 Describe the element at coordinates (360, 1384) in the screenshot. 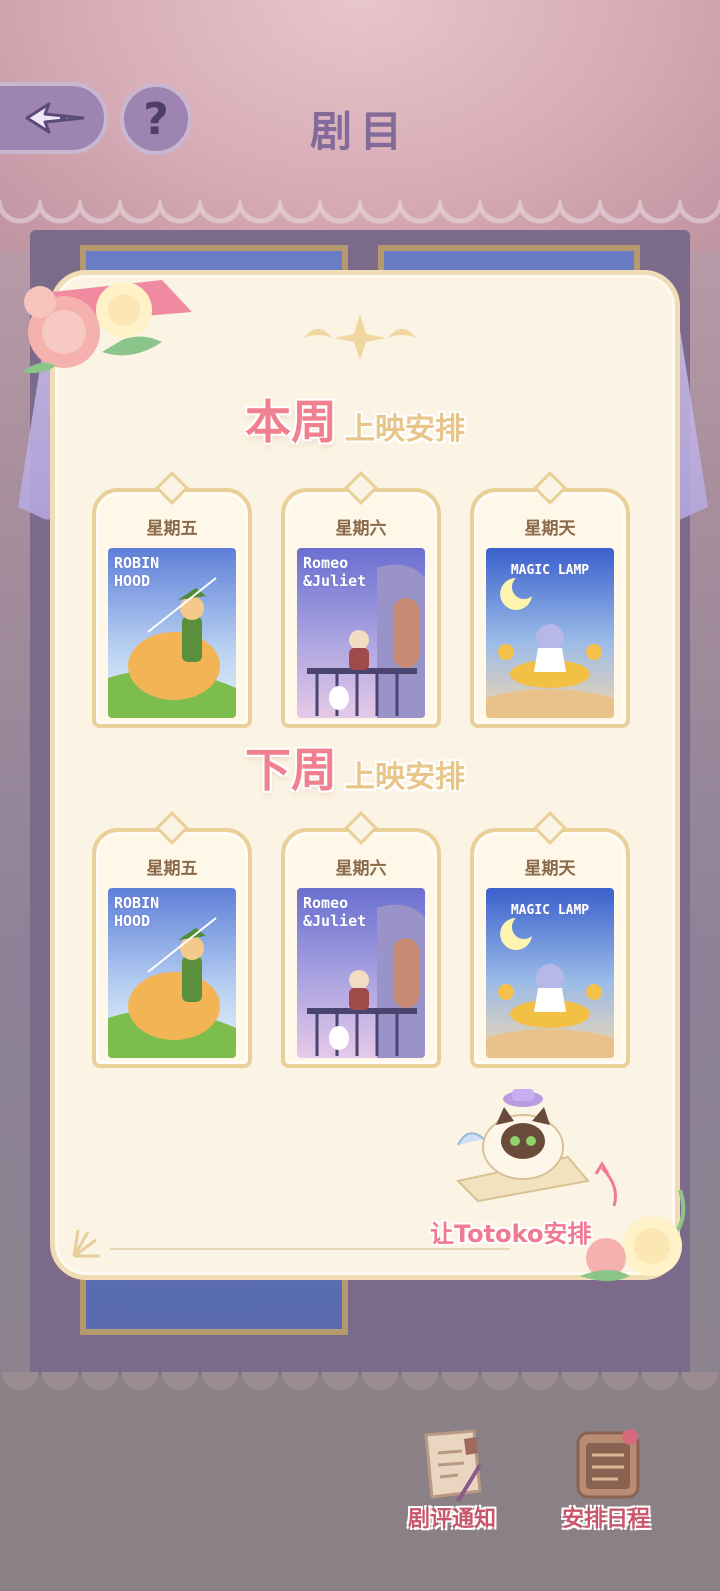

I see `floor-scallop` at that location.